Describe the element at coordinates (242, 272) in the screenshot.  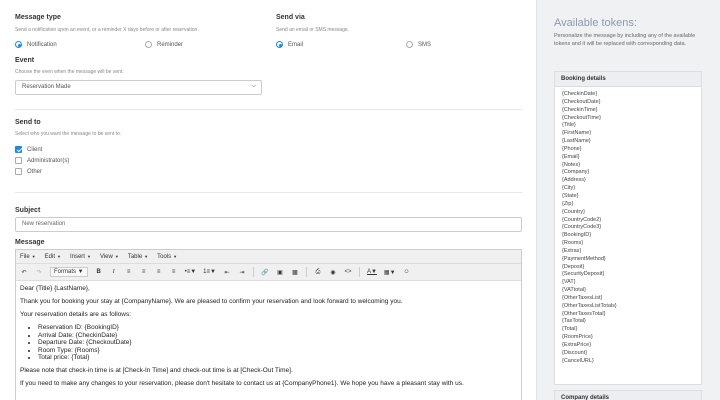
I see `indent-icon: ⇥` at that location.